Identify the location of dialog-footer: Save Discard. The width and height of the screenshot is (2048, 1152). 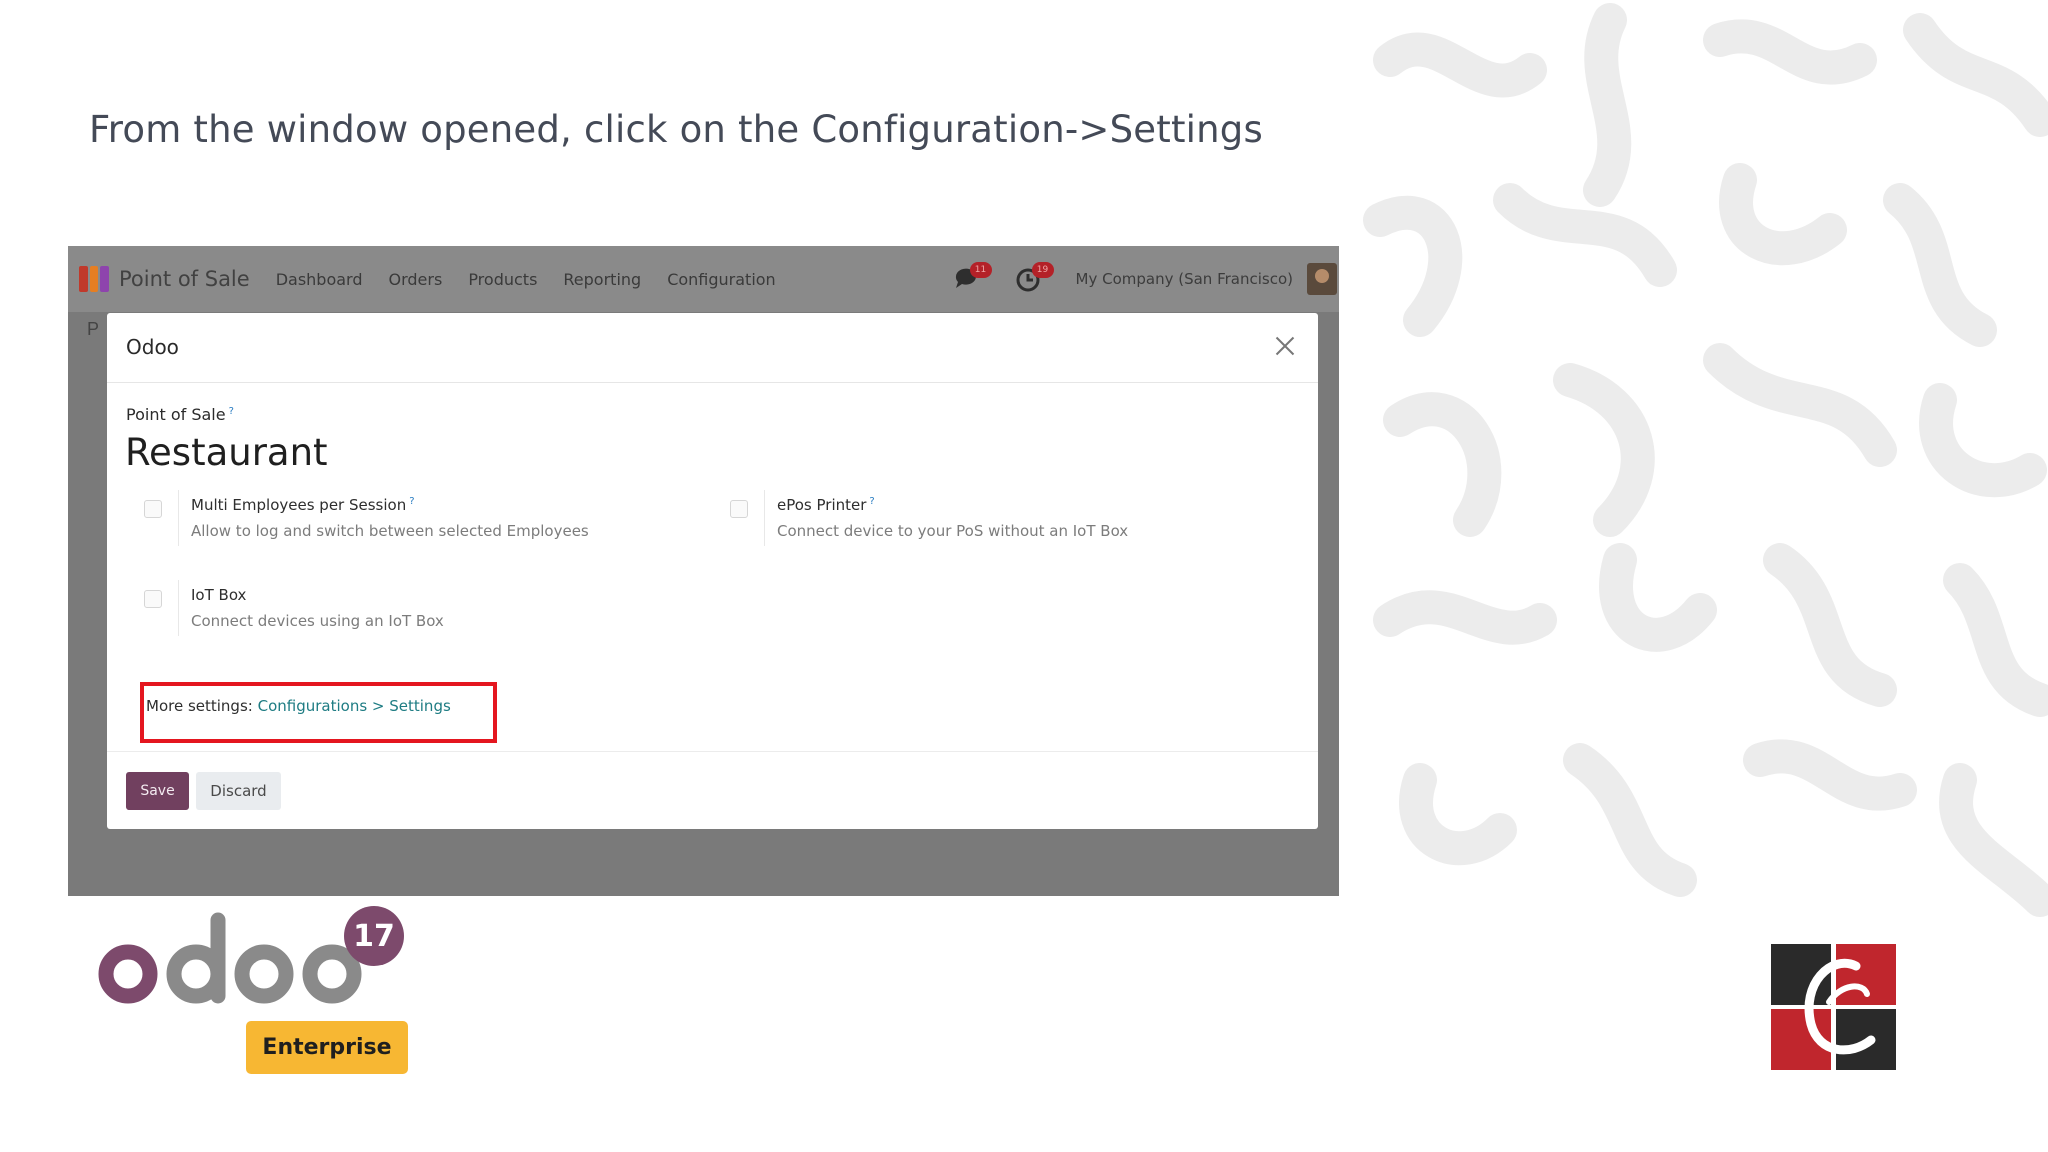
(712, 790).